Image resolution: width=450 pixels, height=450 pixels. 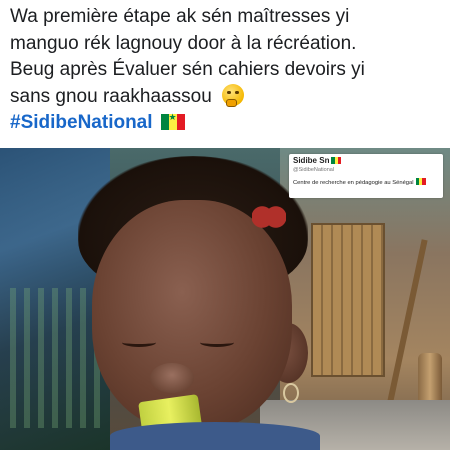 What do you see at coordinates (111, 96) in the screenshot?
I see `post-line-4: sans gnou raakhaassou` at bounding box center [111, 96].